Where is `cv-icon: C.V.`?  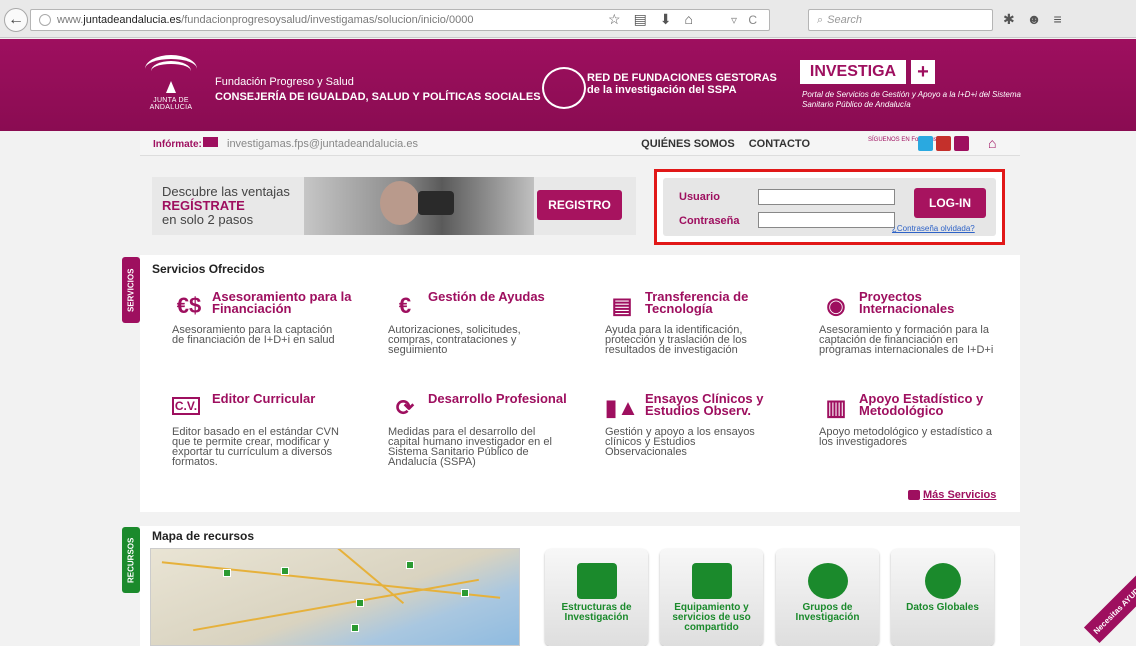
cv-icon: C.V. is located at coordinates (186, 406).